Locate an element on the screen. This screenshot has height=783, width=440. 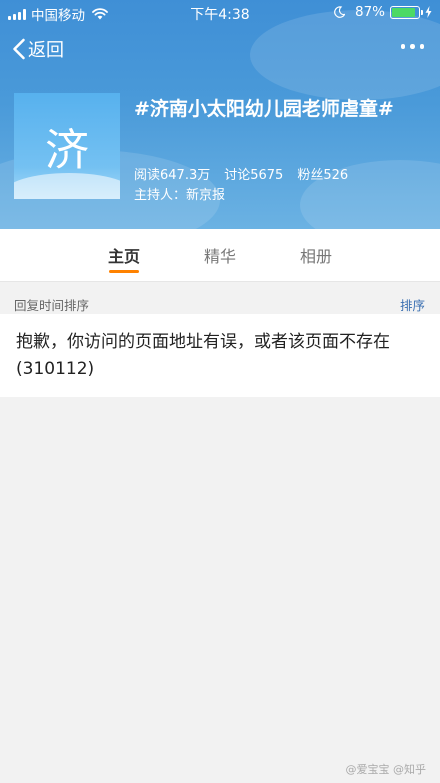
sort-bar: 回复时间排序 排序 is located at coordinates (220, 298).